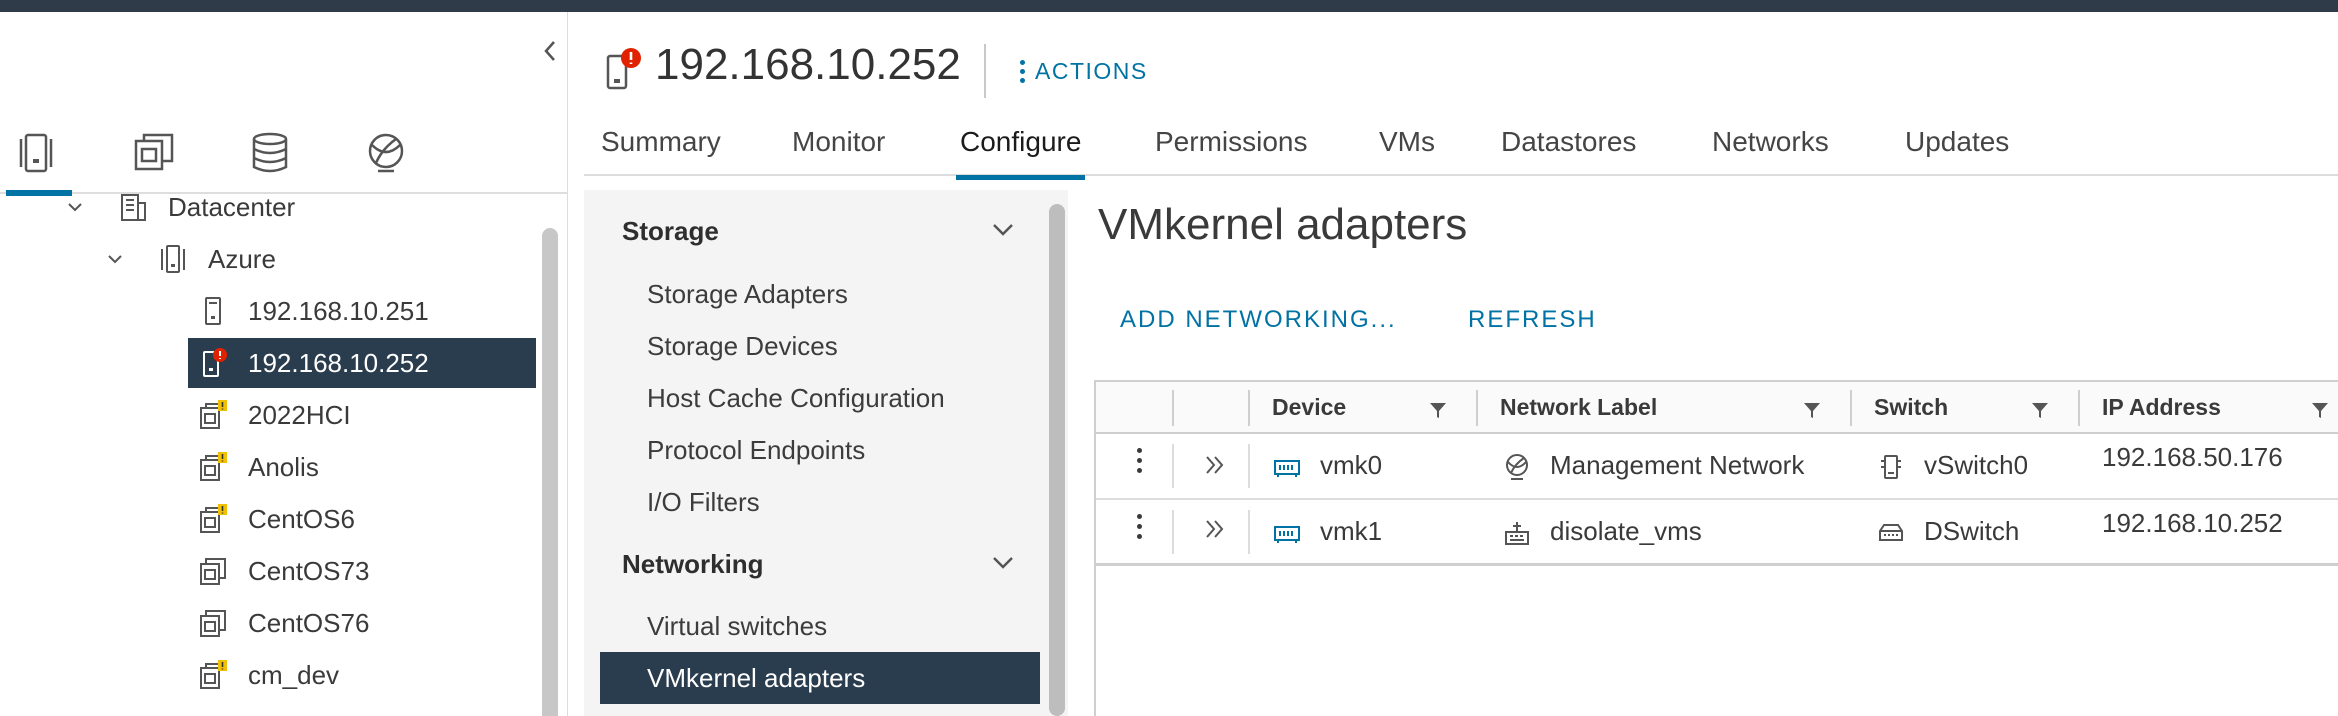 The width and height of the screenshot is (2338, 716). What do you see at coordinates (309, 622) in the screenshot?
I see `tree-item-label: CentOS76` at bounding box center [309, 622].